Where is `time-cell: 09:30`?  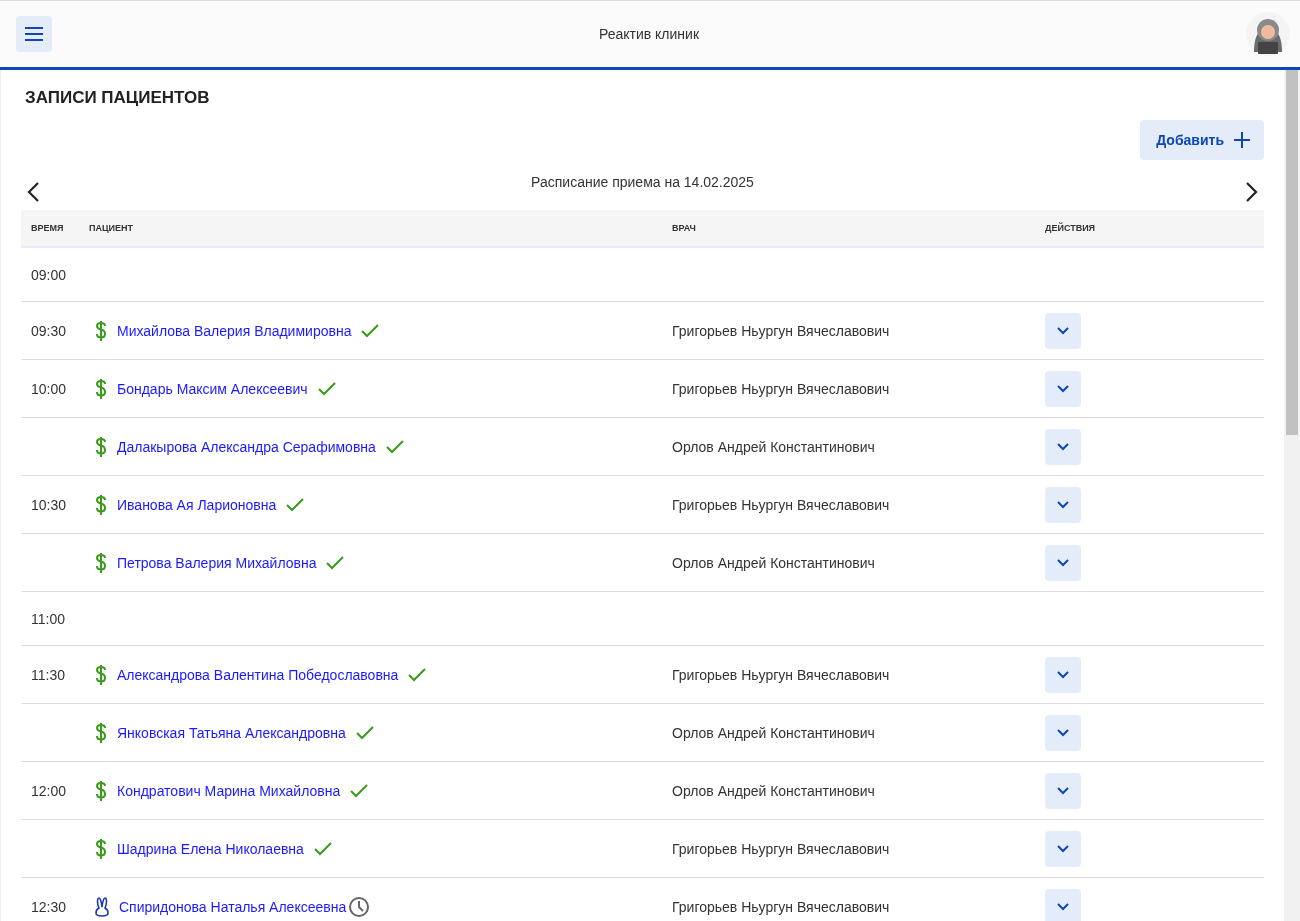 time-cell: 09:30 is located at coordinates (49, 330).